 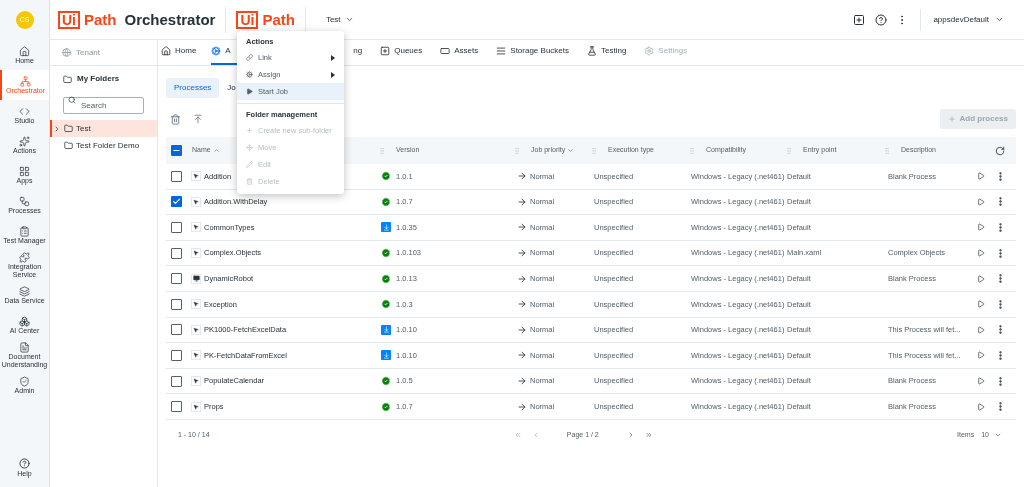 I want to click on section-label: My Folders, so click(x=98, y=79).